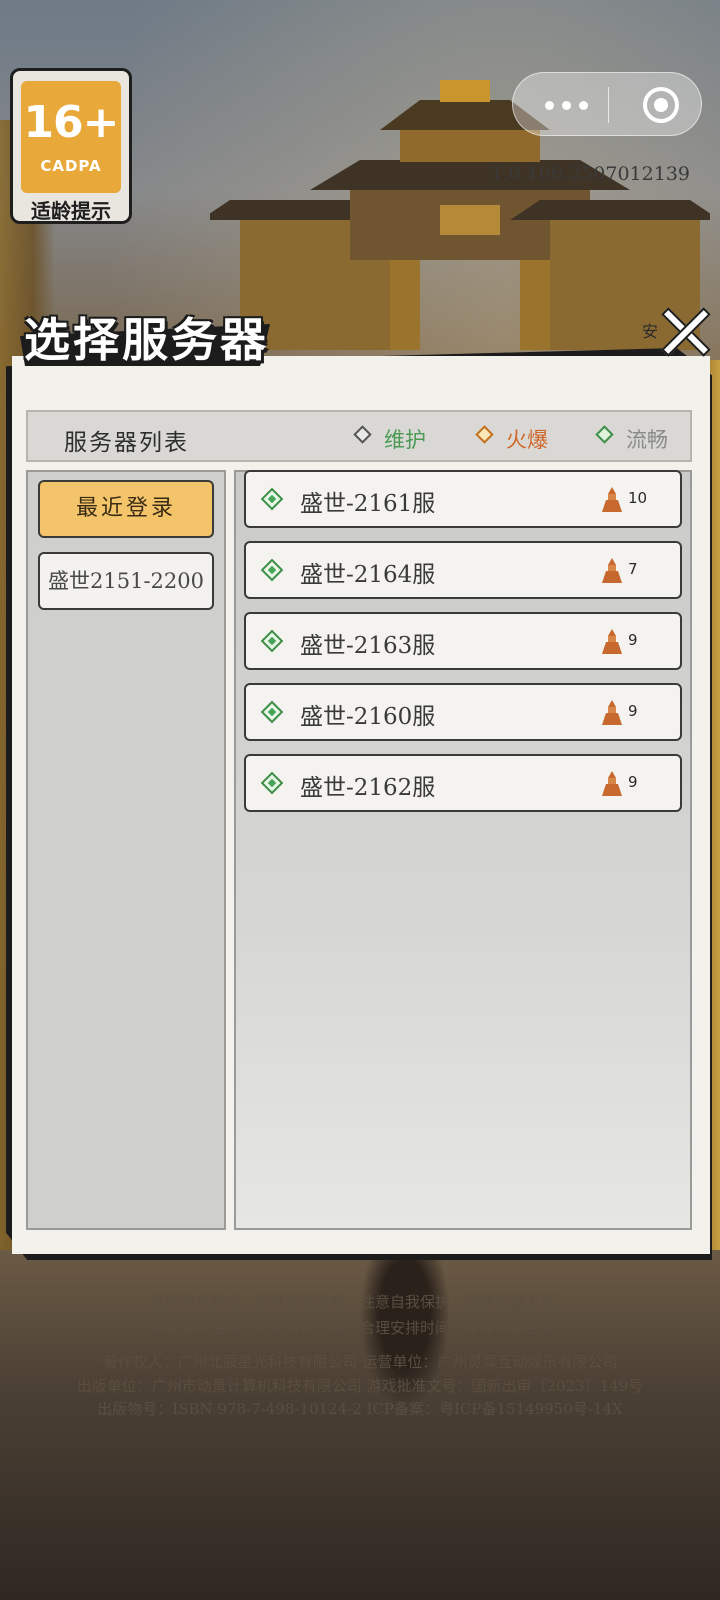 Image resolution: width=720 pixels, height=1600 pixels. I want to click on age-rating-badge: 16+ CADPA 适龄提示, so click(71, 146).